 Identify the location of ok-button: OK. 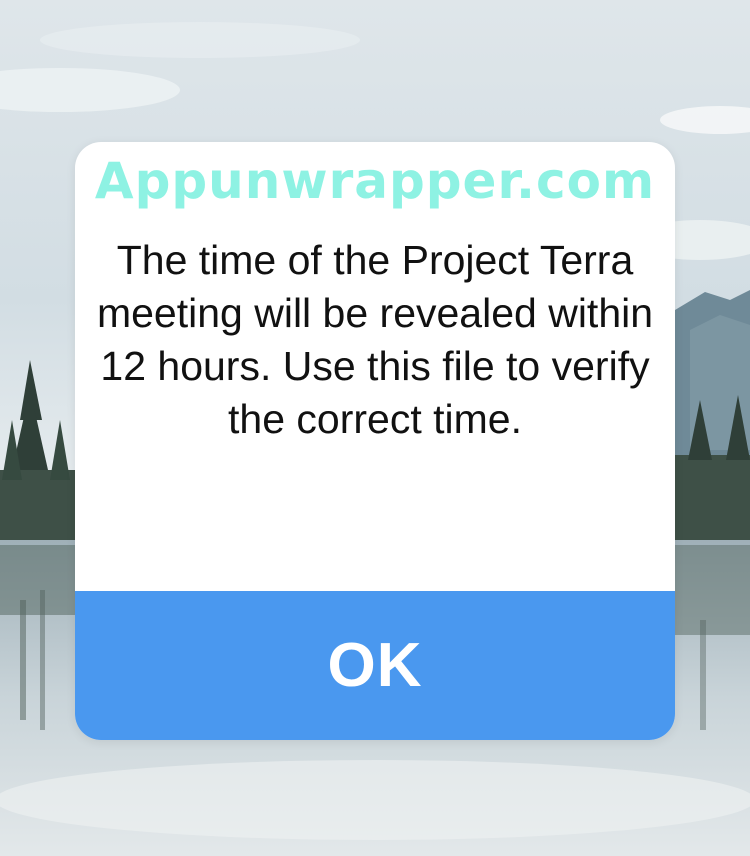
(375, 665).